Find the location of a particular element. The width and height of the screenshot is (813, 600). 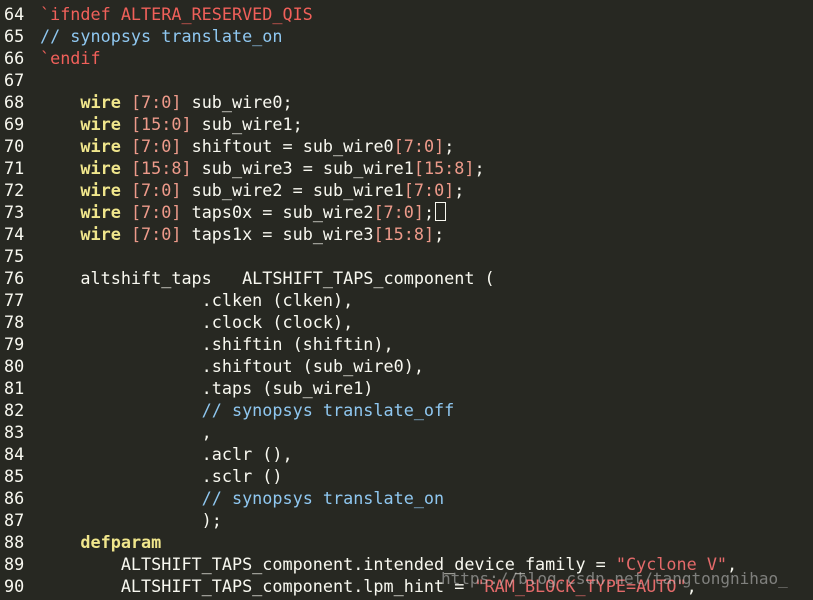

code-token-txt: .aclr (), is located at coordinates (166, 454).